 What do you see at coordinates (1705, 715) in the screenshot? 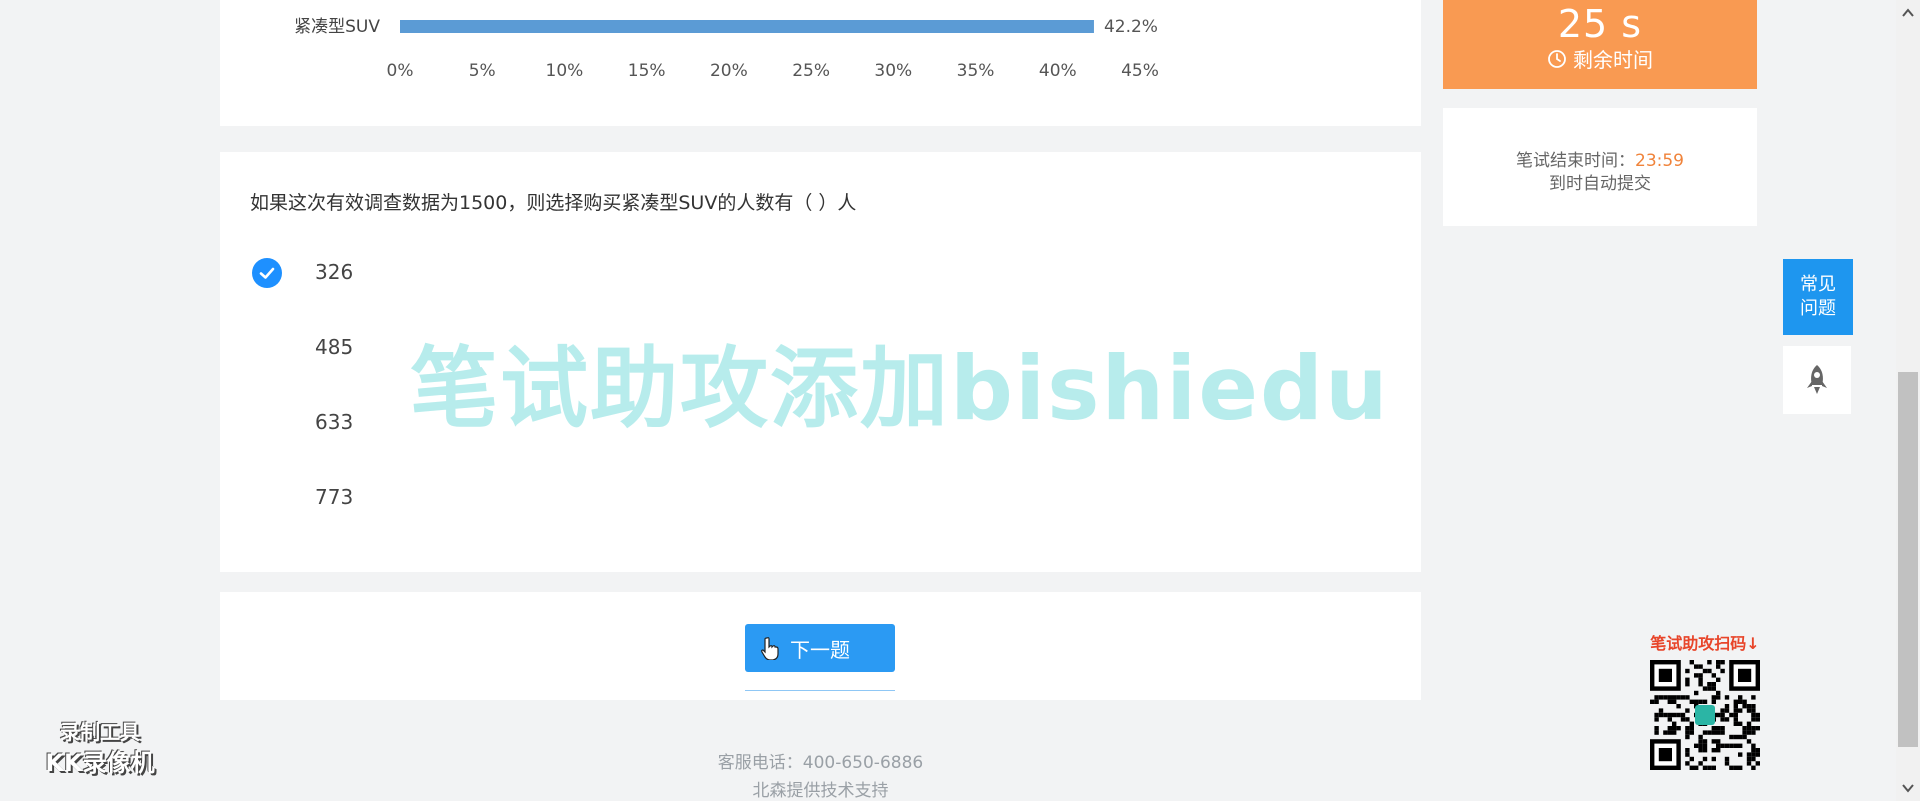
I see `qr-center-logo` at bounding box center [1705, 715].